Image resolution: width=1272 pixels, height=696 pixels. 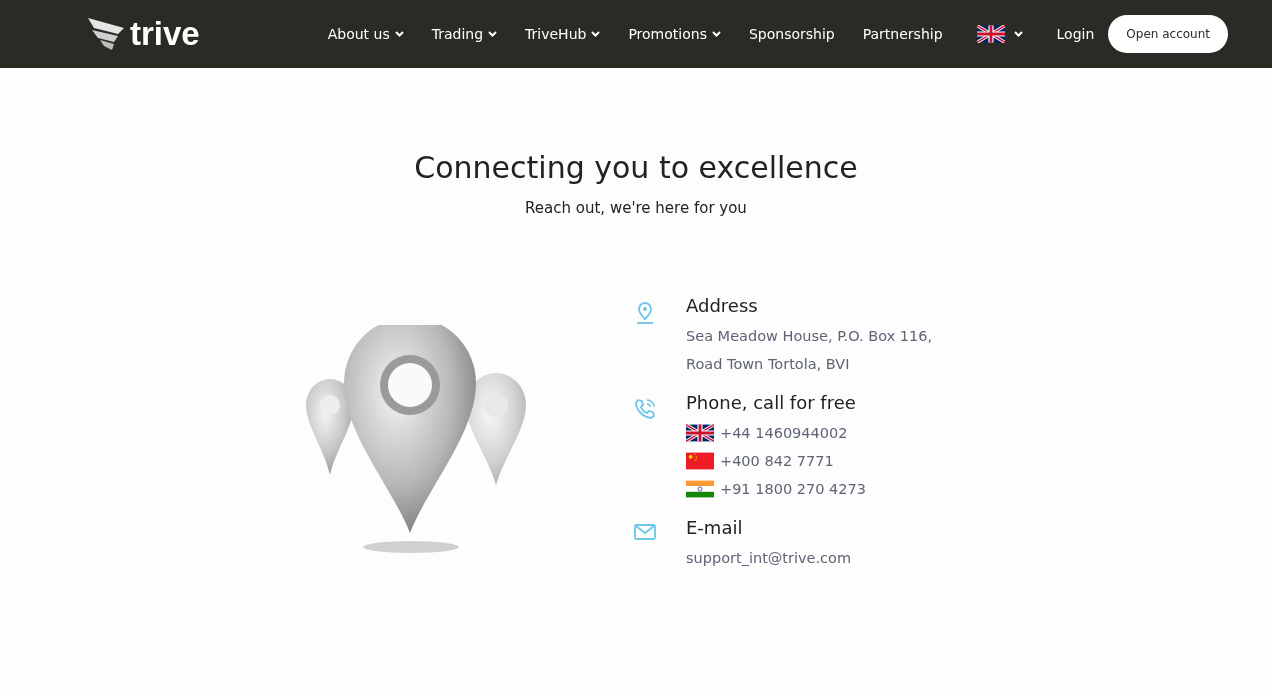 What do you see at coordinates (645, 313) in the screenshot?
I see `location-pin-icon` at bounding box center [645, 313].